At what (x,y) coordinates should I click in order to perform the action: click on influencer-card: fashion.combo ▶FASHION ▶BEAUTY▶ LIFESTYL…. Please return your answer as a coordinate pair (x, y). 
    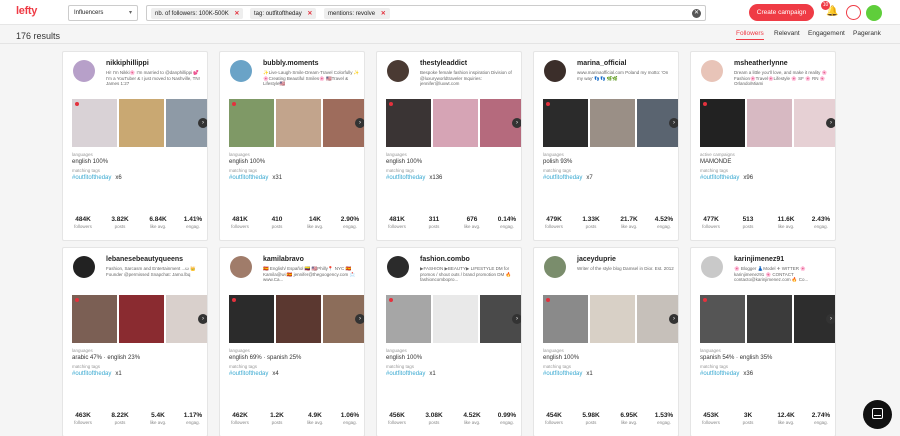
    Looking at the image, I should click on (449, 341).